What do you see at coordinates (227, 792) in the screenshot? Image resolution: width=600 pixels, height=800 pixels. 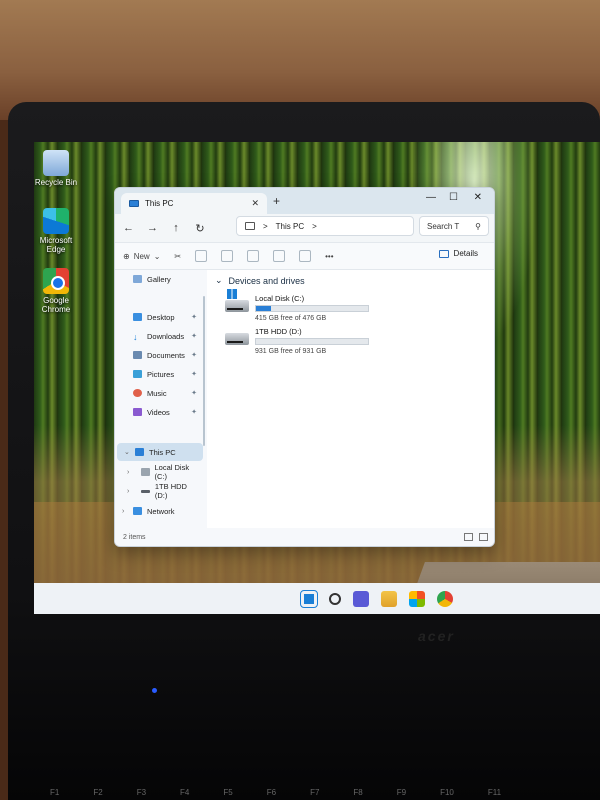 I see `function-key: F5` at bounding box center [227, 792].